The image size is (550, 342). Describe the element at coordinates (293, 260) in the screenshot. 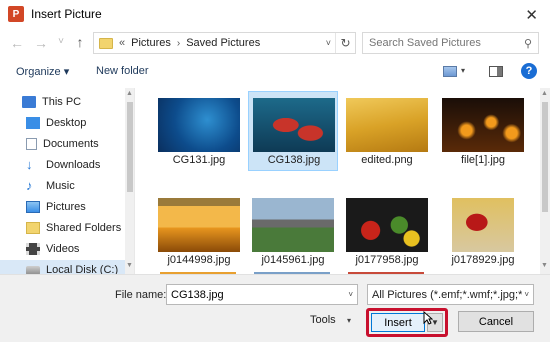

I see `file-name: j0145961.jpg` at that location.